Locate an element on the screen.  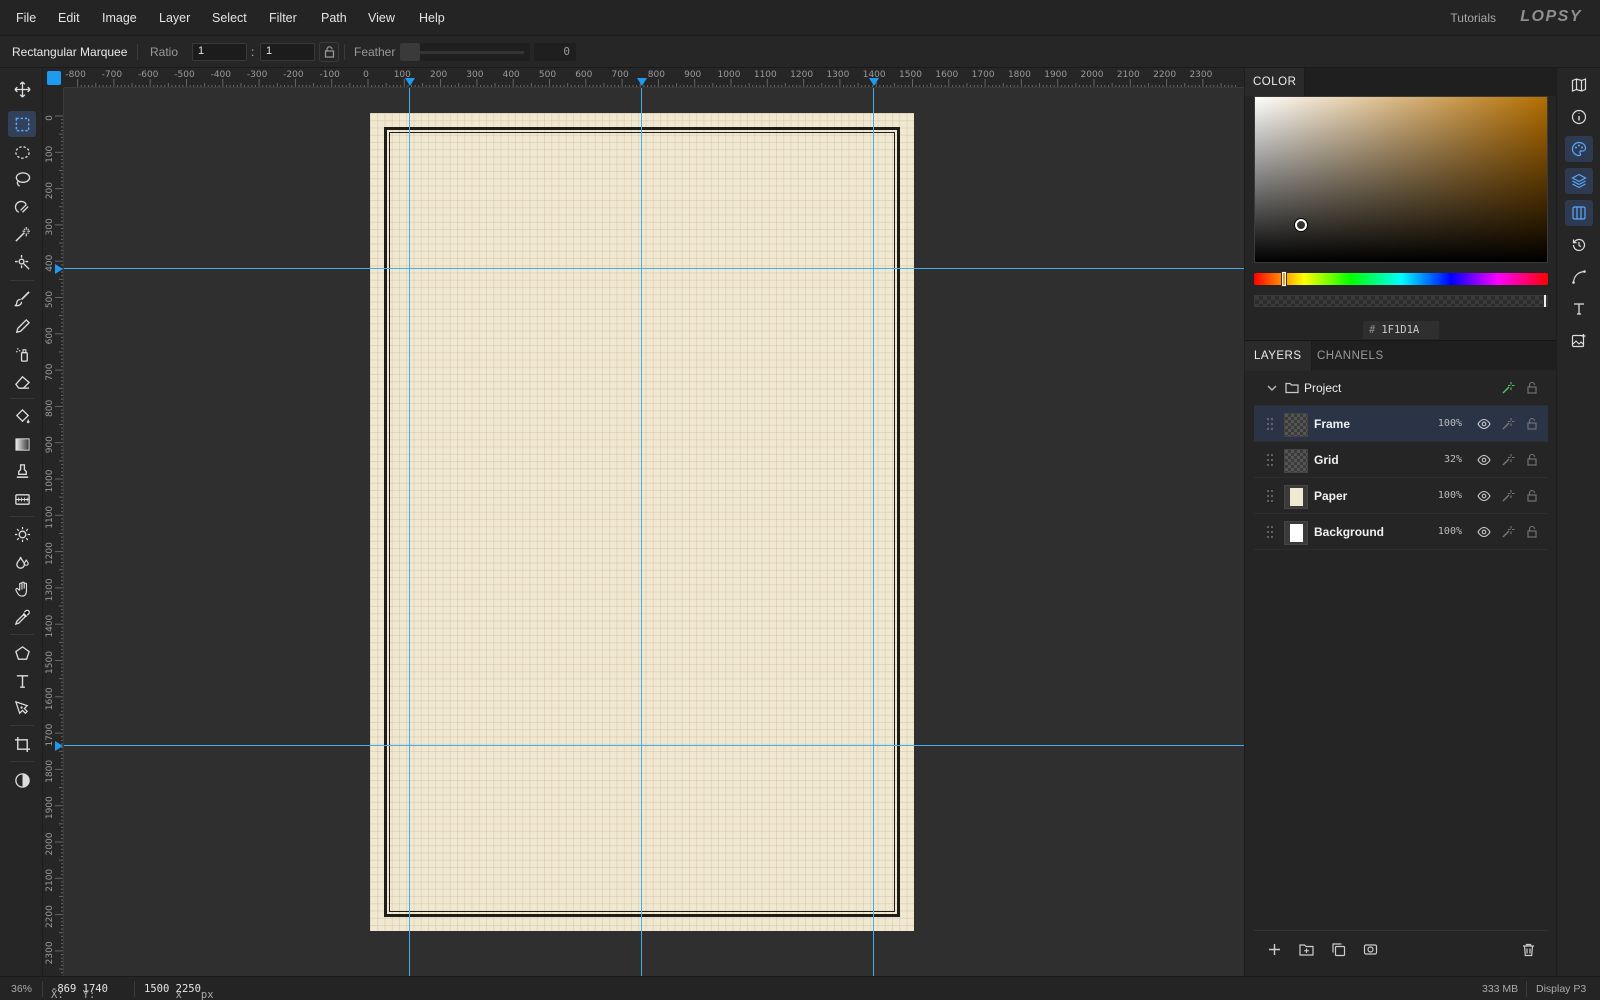
magnetic-lasso-tool-button is located at coordinates (22, 207).